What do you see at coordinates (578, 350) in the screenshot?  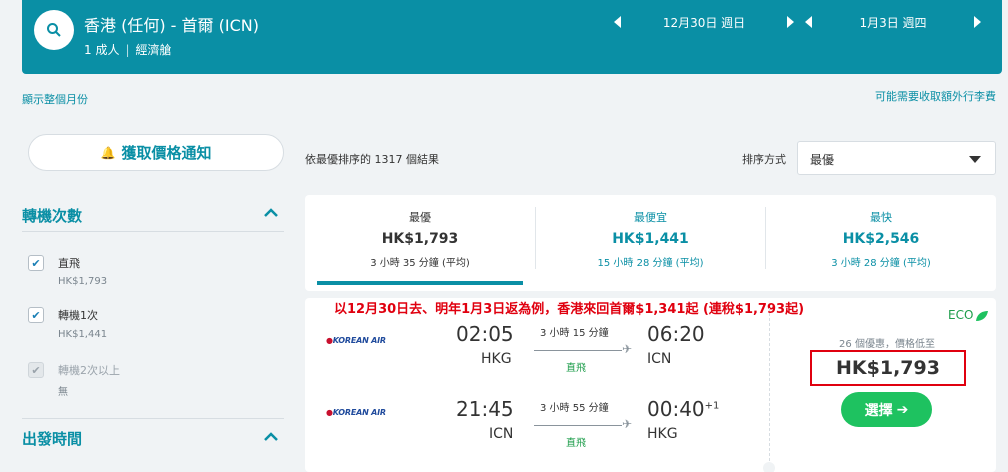 I see `outbound-route-line` at bounding box center [578, 350].